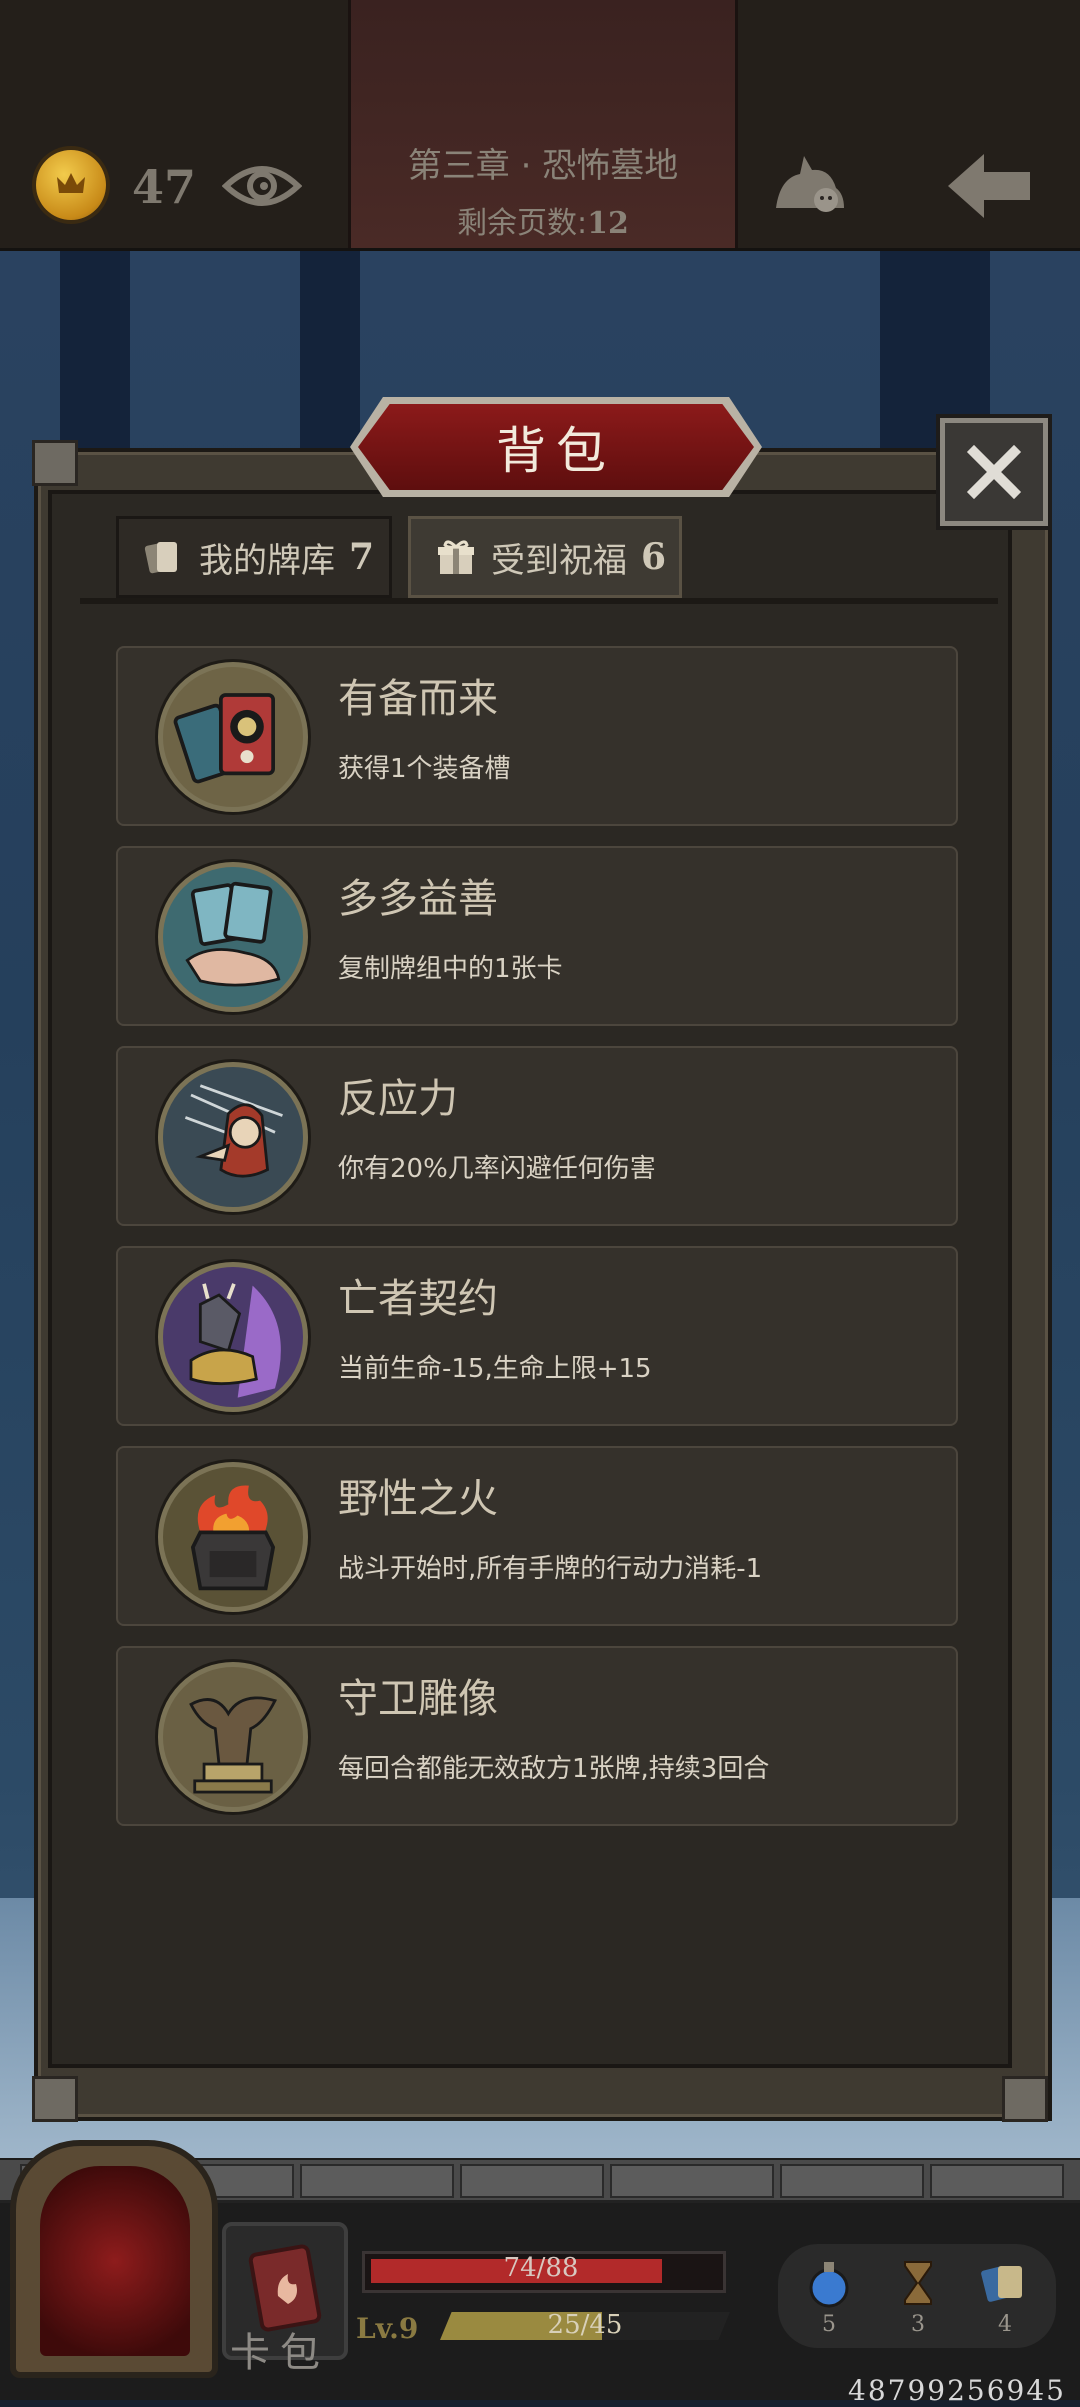 This screenshot has width=1080, height=2407. I want to click on remaining-pages-value: 12, so click(608, 223).